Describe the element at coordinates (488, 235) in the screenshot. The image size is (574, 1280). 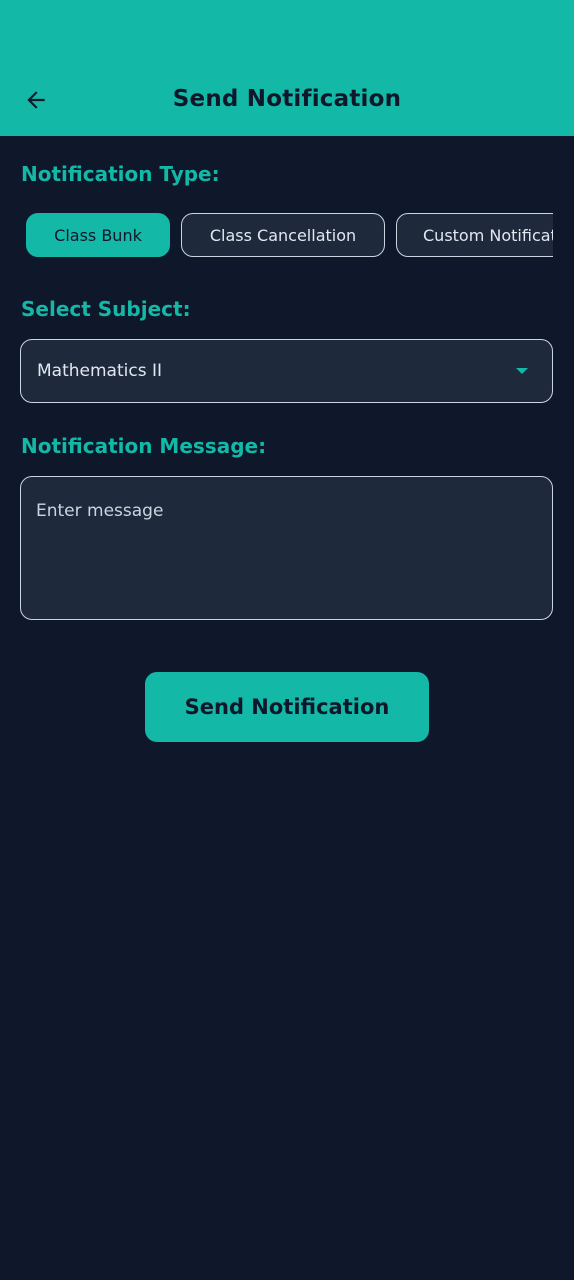
I see `chip-label: Custom Notification` at that location.